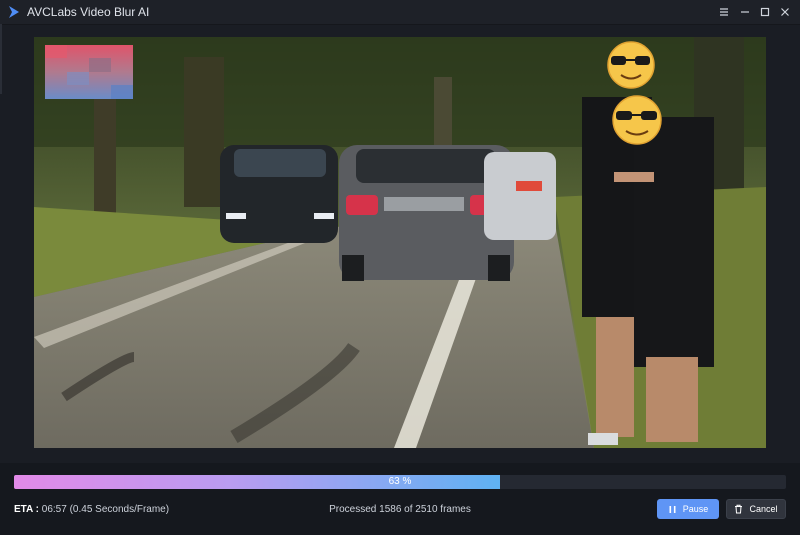 This screenshot has height=535, width=800. I want to click on close-icon, so click(785, 12).